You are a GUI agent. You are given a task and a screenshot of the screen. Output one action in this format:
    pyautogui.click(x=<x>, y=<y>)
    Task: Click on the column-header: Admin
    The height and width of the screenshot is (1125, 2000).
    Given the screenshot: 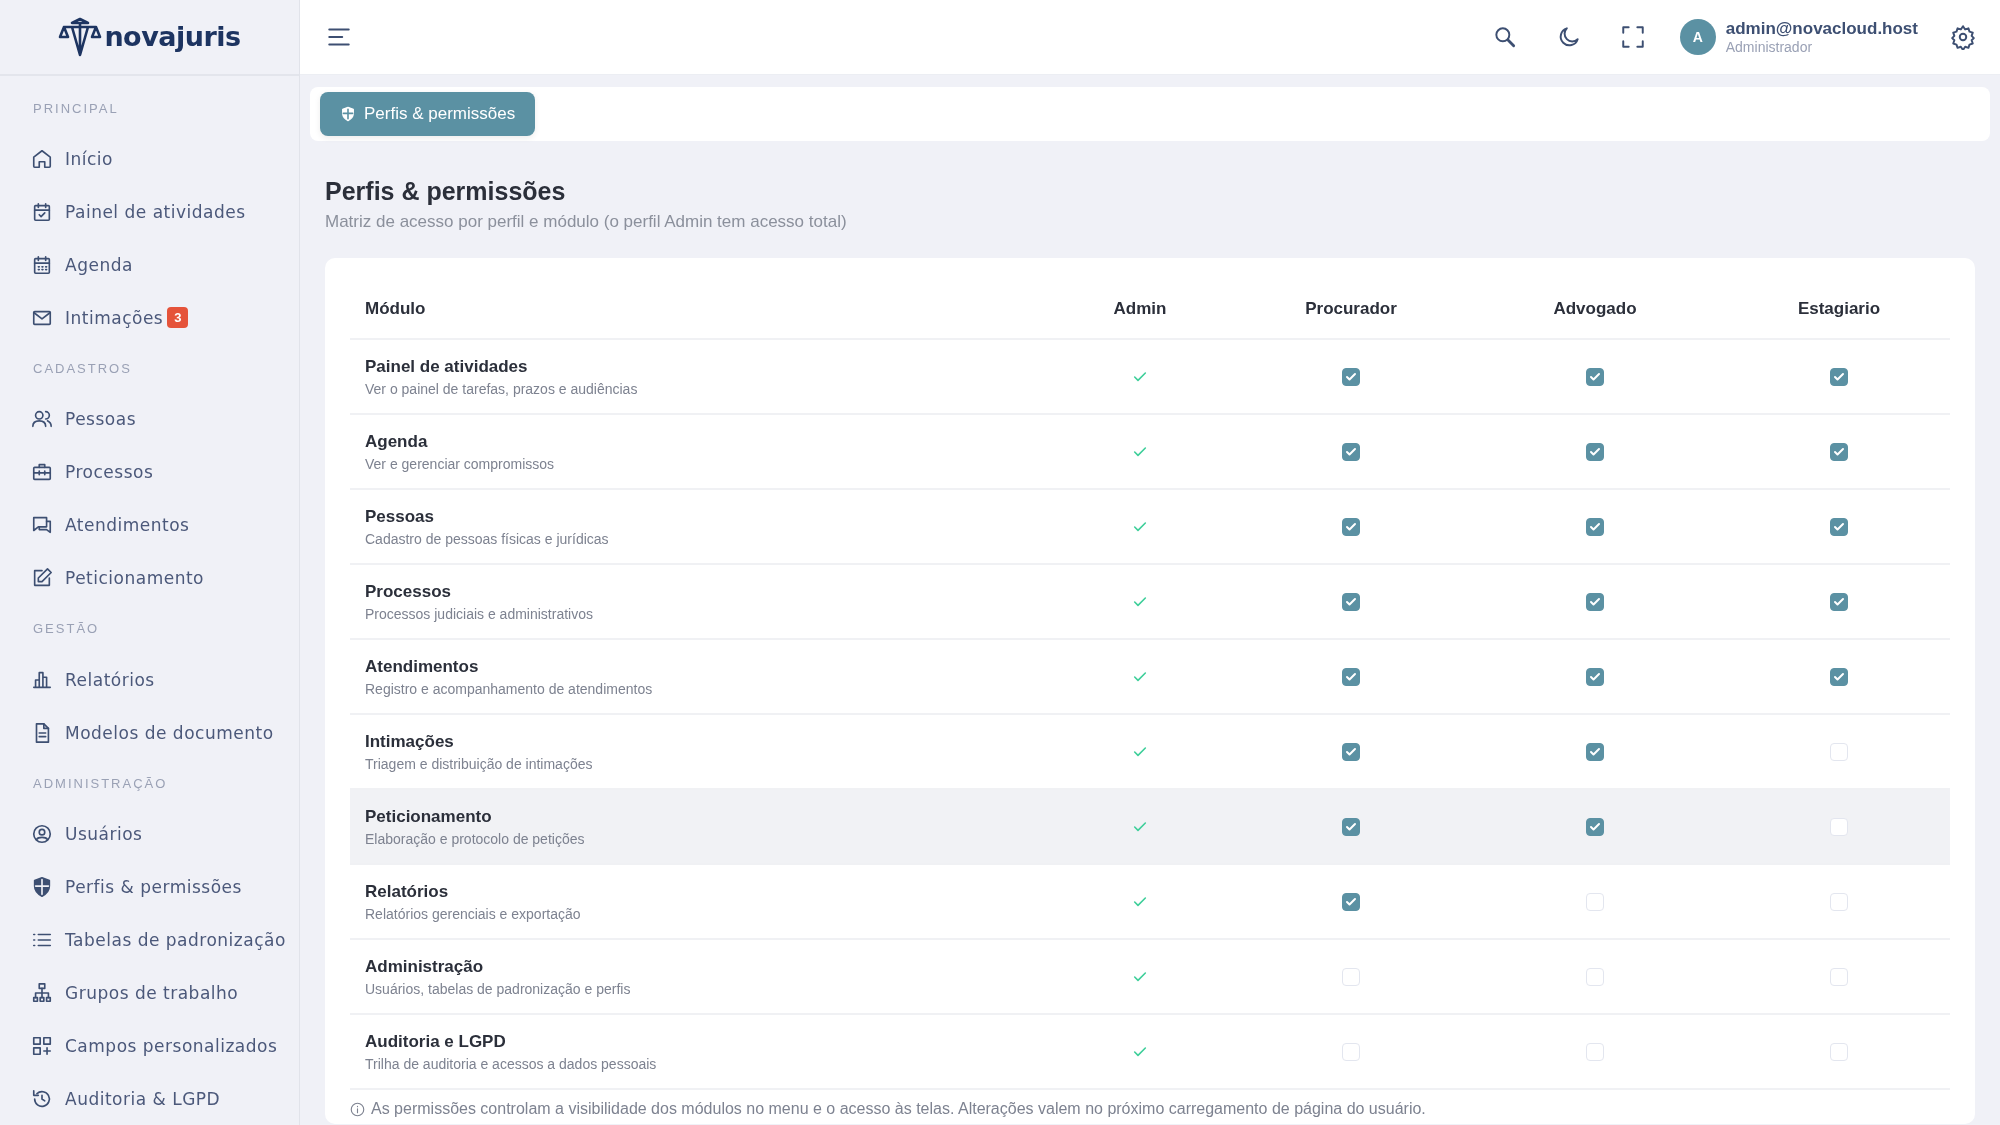 What is the action you would take?
    pyautogui.click(x=1140, y=309)
    